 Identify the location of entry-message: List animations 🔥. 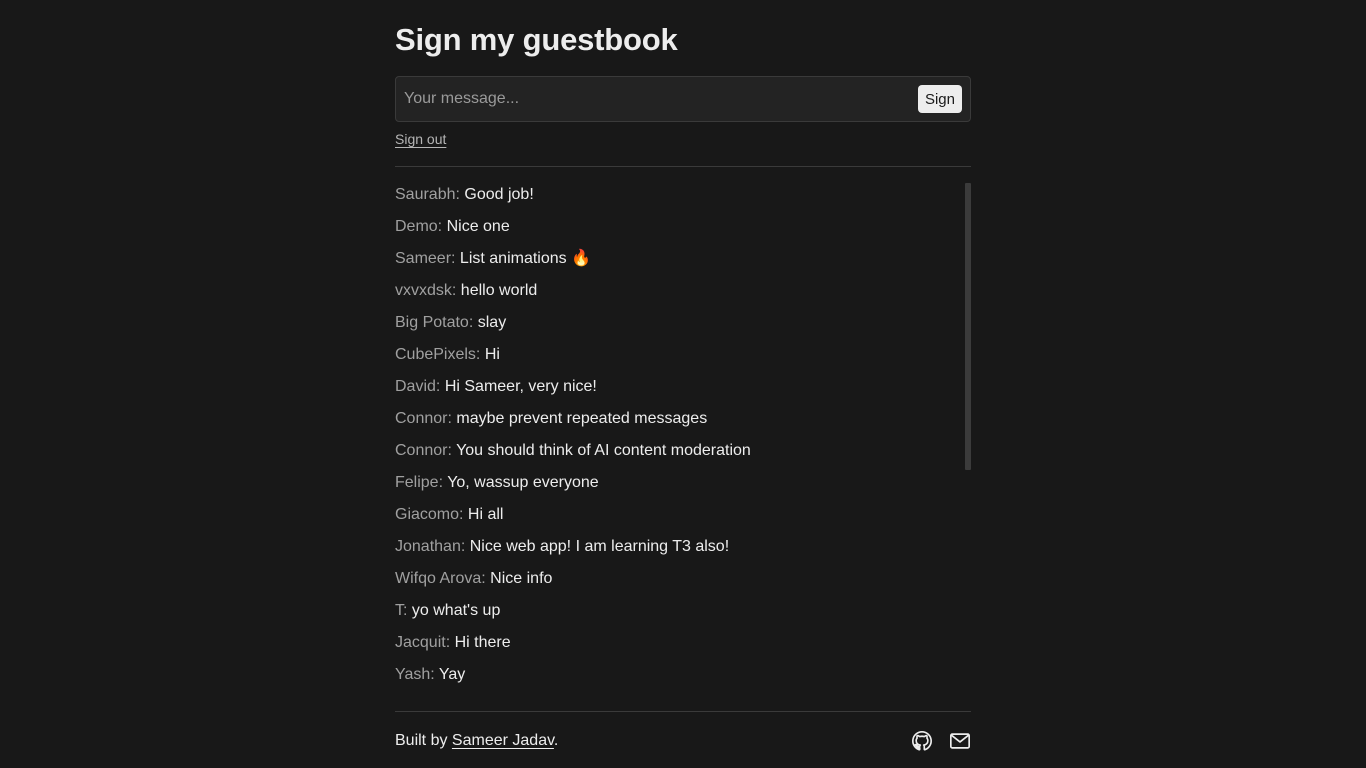
(525, 258).